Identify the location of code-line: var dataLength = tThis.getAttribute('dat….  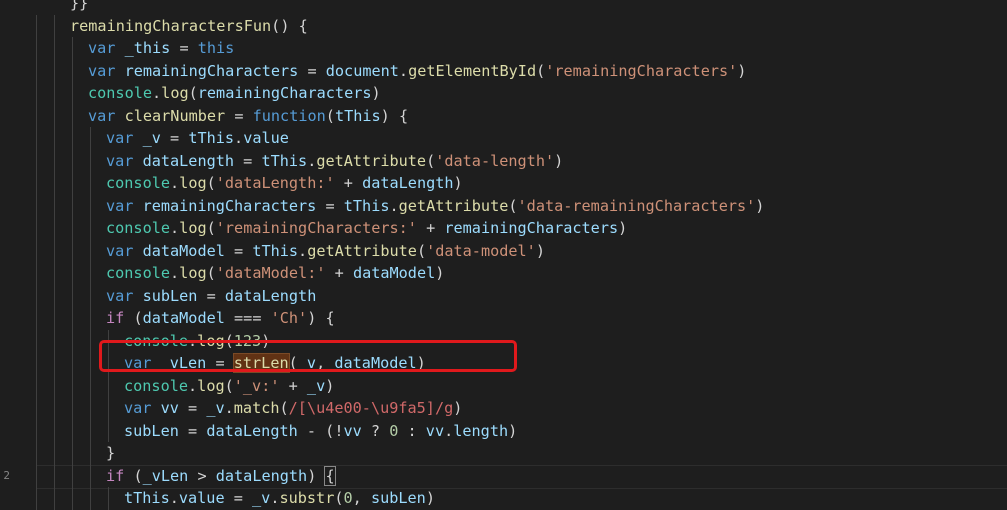
(334, 161).